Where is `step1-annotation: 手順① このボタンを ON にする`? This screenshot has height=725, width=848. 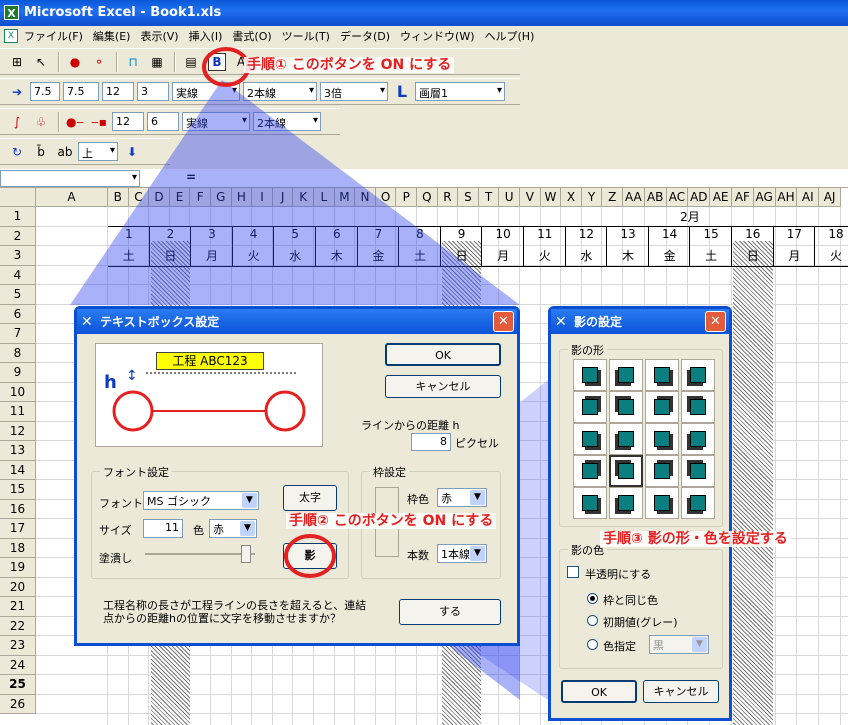
step1-annotation: 手順① このボタンを ON にする is located at coordinates (349, 64).